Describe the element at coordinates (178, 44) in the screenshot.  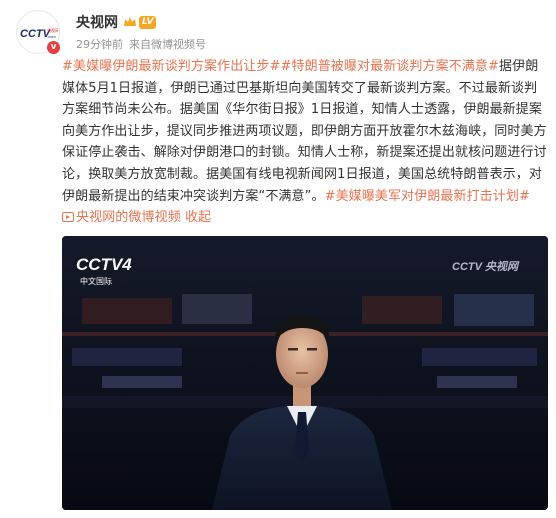
I see `post-source: 微博视频号` at that location.